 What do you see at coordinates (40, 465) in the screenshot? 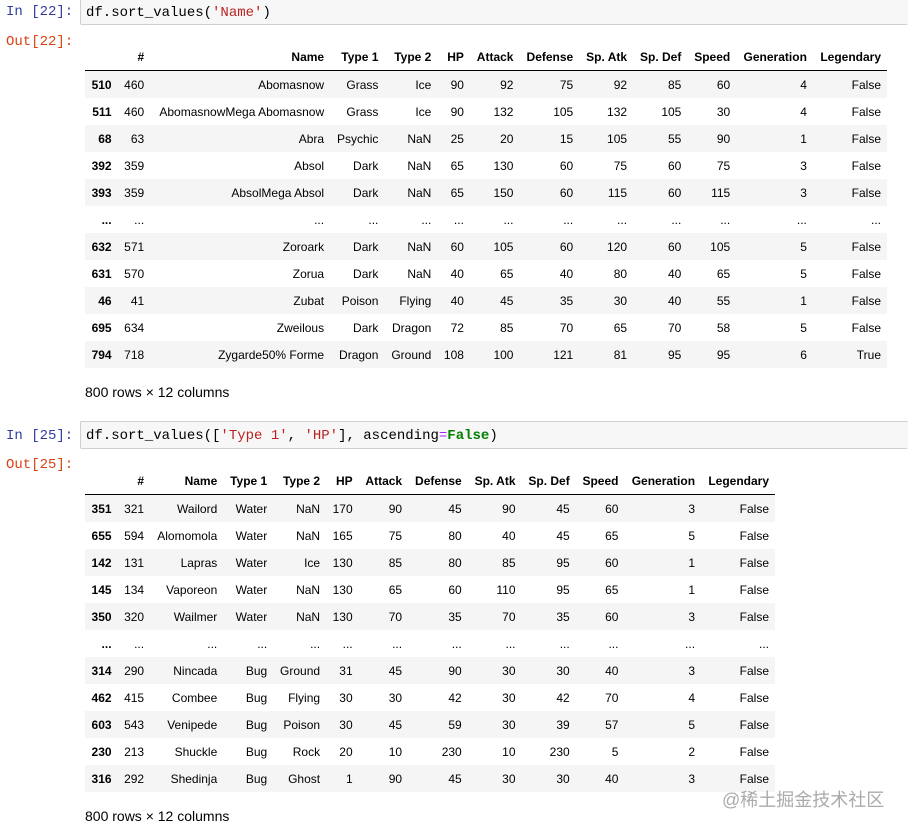
I see `output-prompt-25: Out[25]:` at bounding box center [40, 465].